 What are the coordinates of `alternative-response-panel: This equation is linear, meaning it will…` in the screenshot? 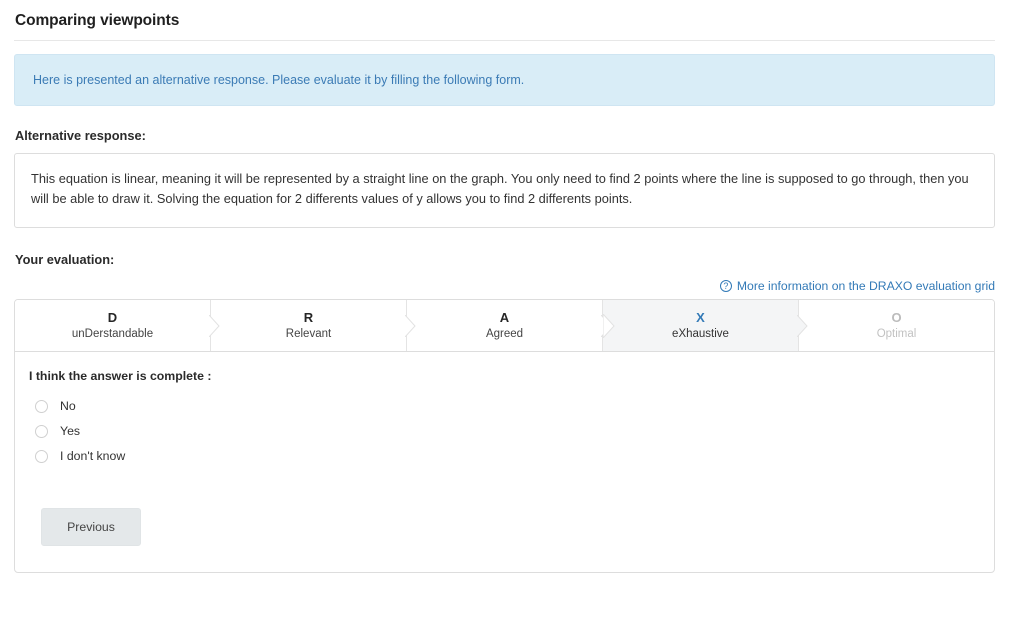 It's located at (504, 190).